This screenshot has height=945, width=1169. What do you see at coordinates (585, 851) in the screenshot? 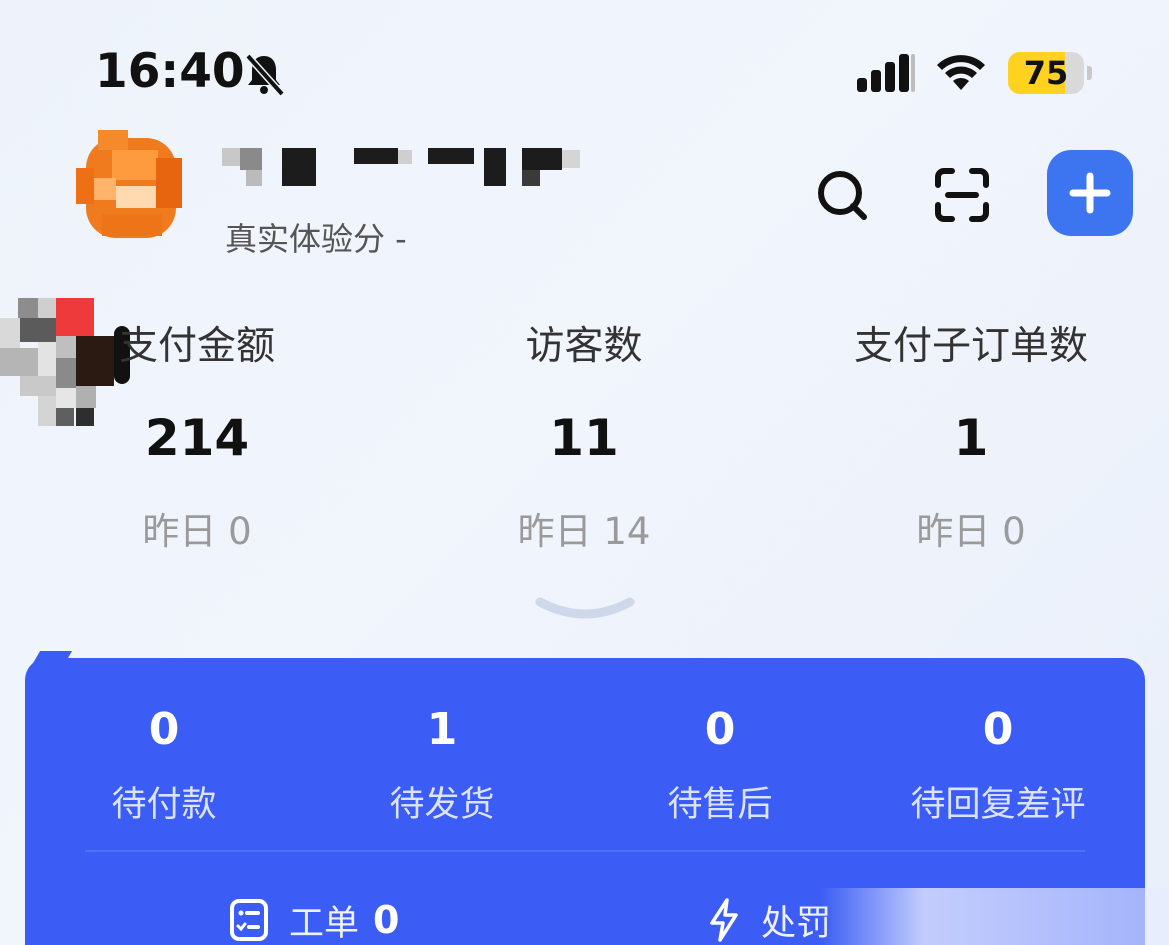
I see `card-divider` at bounding box center [585, 851].